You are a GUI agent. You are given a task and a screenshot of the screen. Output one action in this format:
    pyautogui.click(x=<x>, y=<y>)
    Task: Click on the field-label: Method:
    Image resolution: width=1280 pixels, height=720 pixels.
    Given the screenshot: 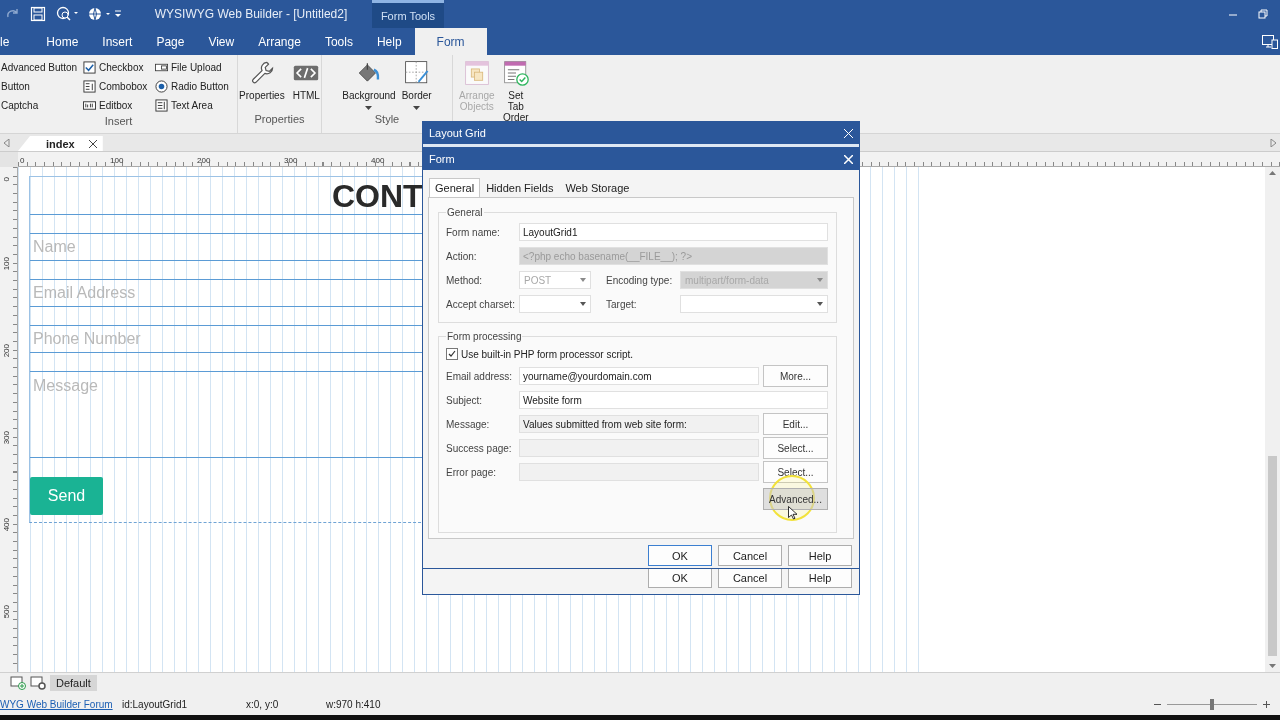 What is the action you would take?
    pyautogui.click(x=465, y=280)
    